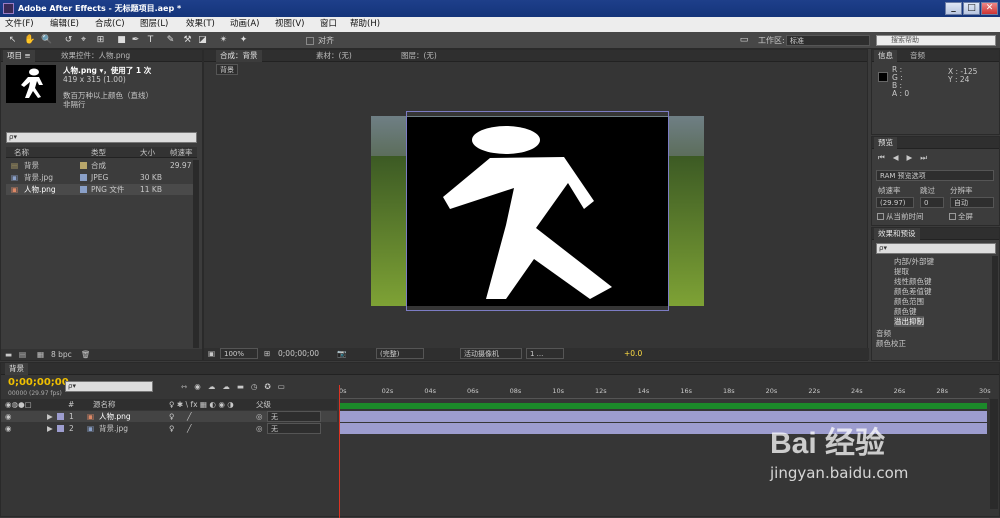  I want to click on brush-tool-icon: ✎, so click(170, 40).